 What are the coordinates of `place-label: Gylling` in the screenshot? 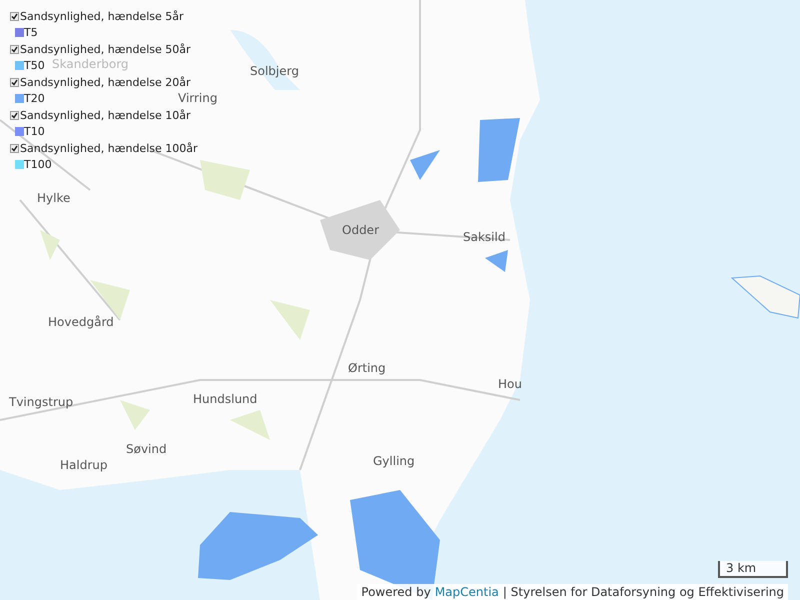 It's located at (394, 461).